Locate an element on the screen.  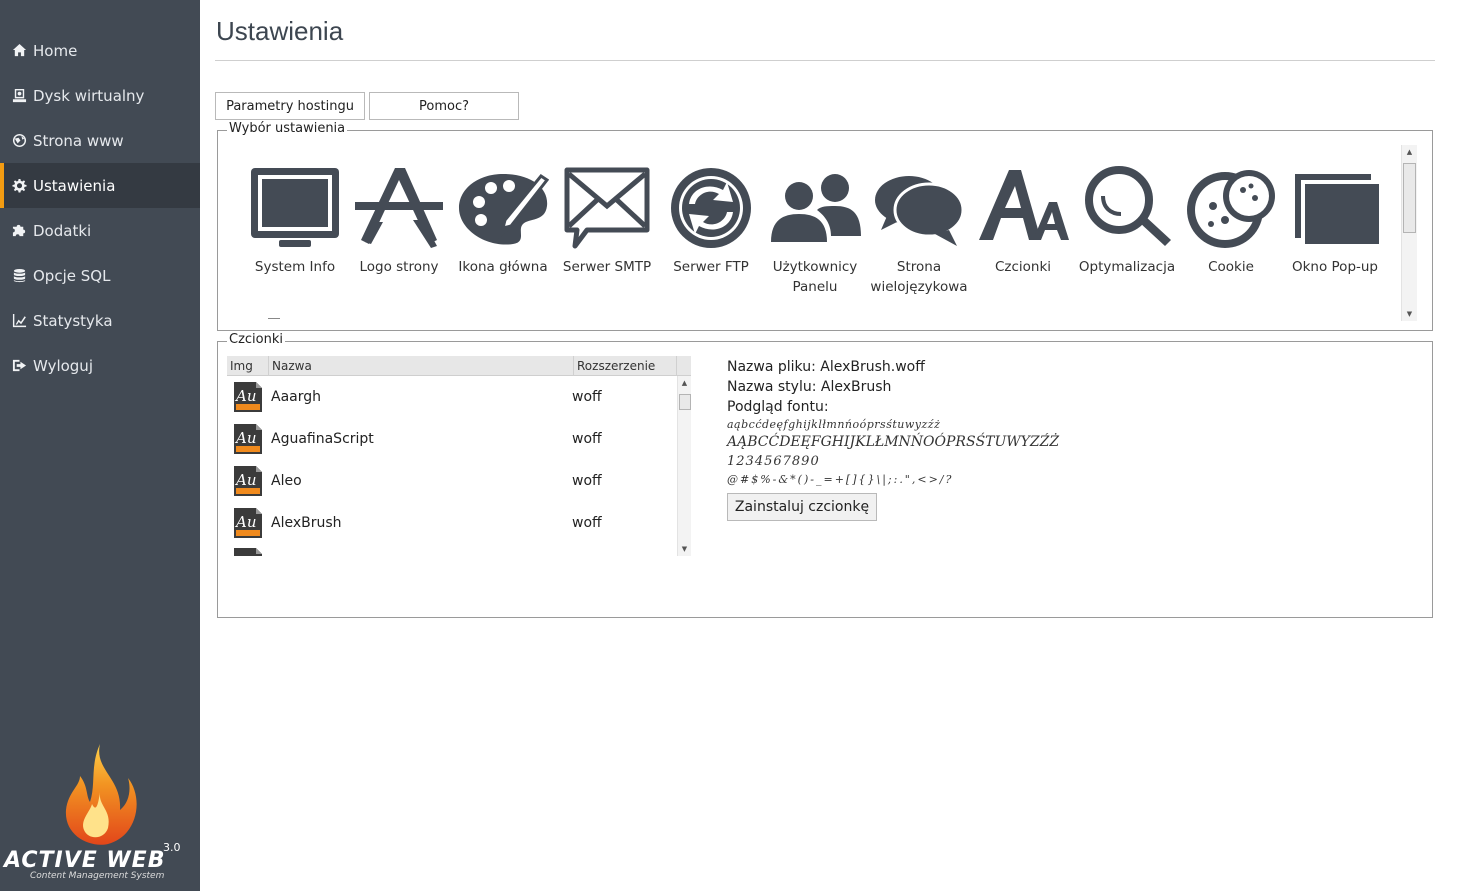
users-icon is located at coordinates (816, 208).